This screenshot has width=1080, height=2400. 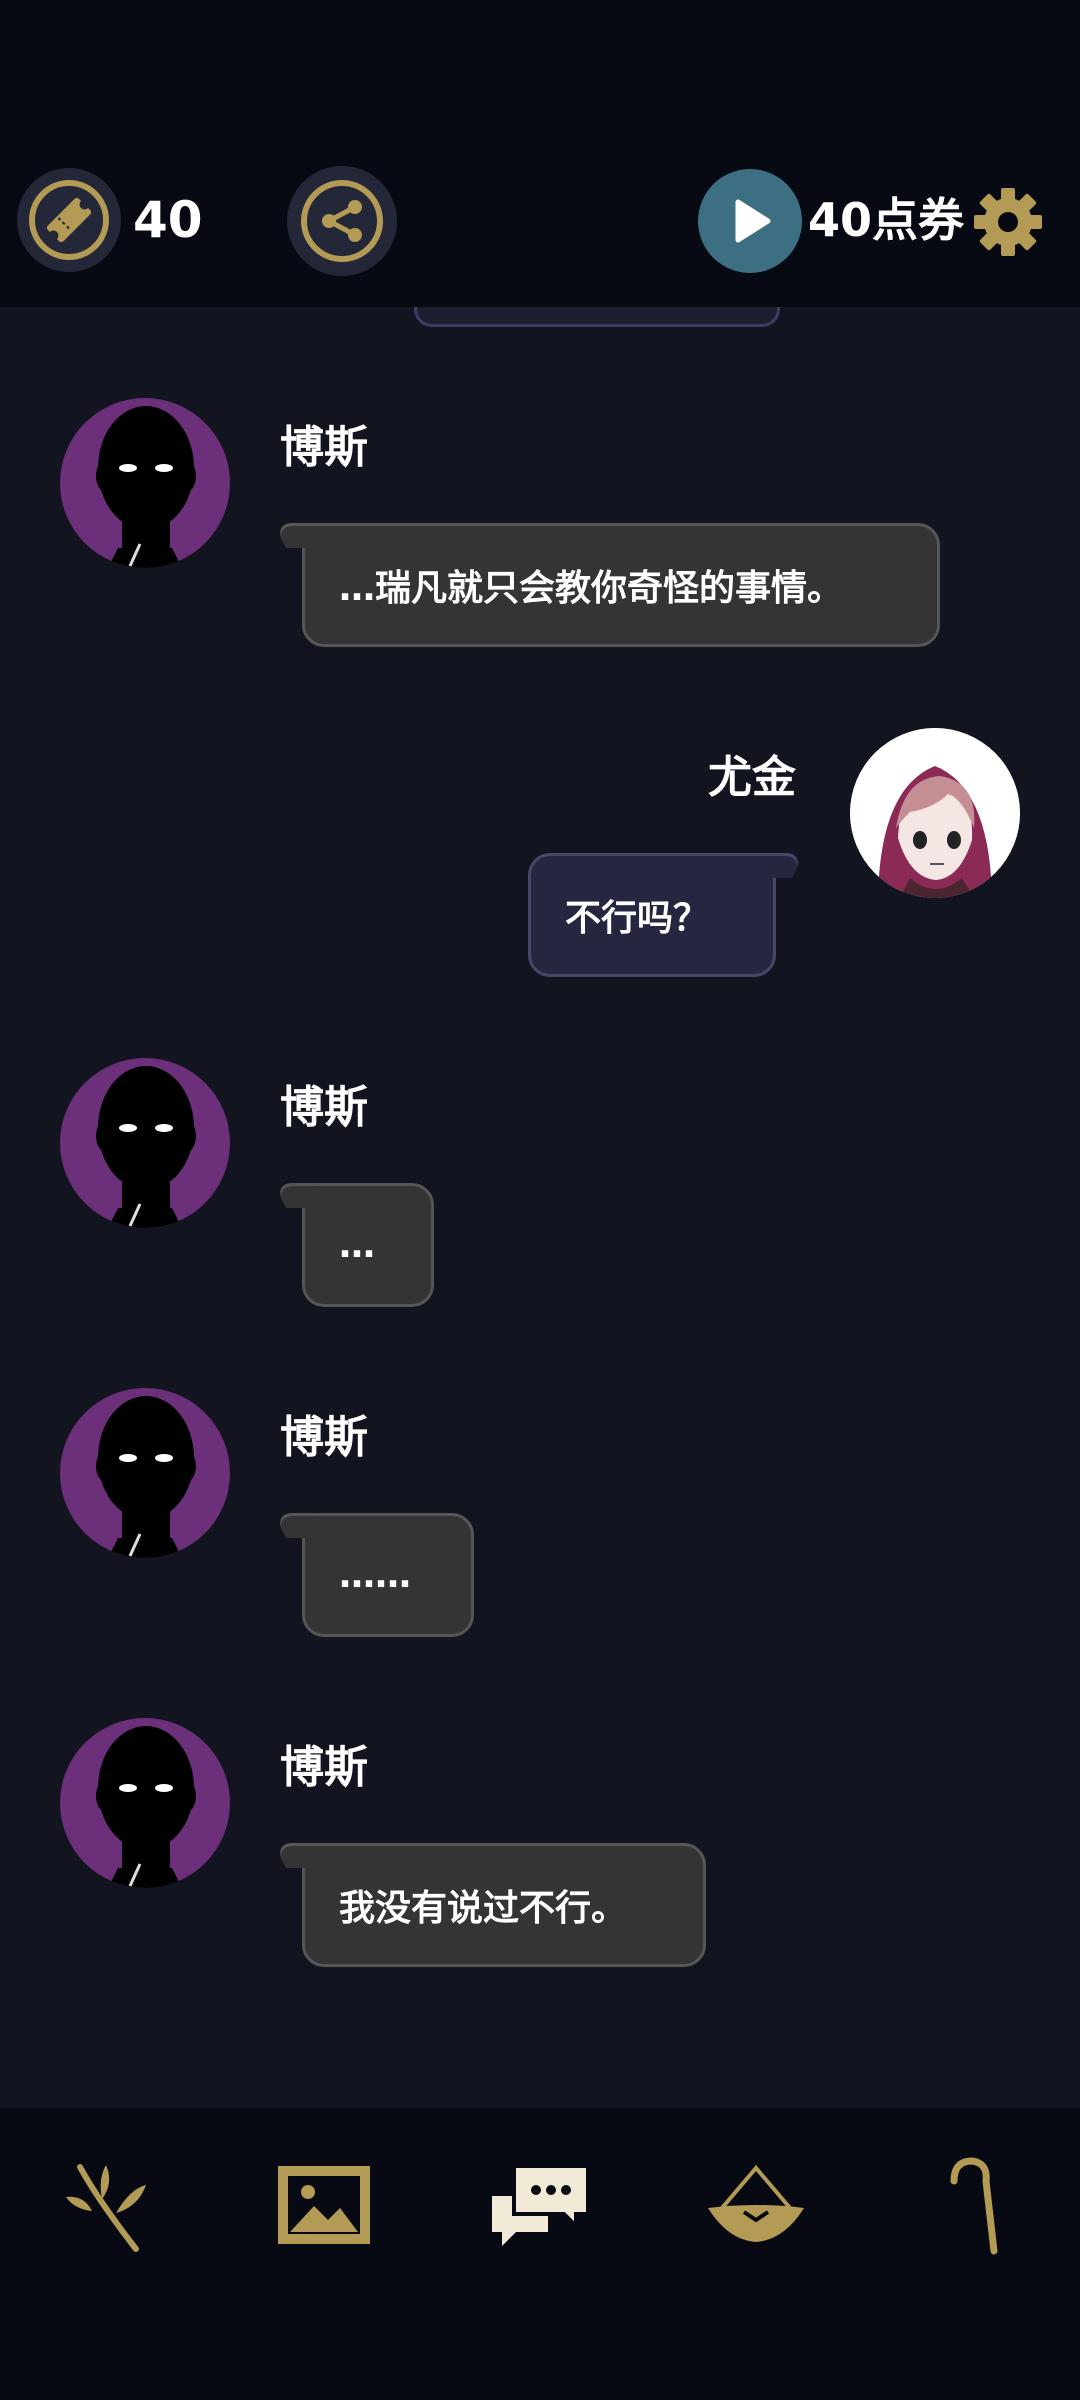 I want to click on gear-icon, so click(x=1008, y=222).